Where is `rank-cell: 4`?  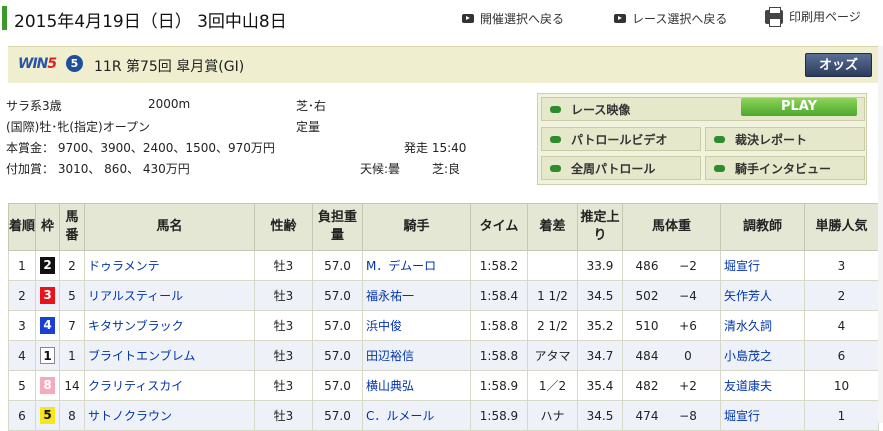 rank-cell: 4 is located at coordinates (22, 355).